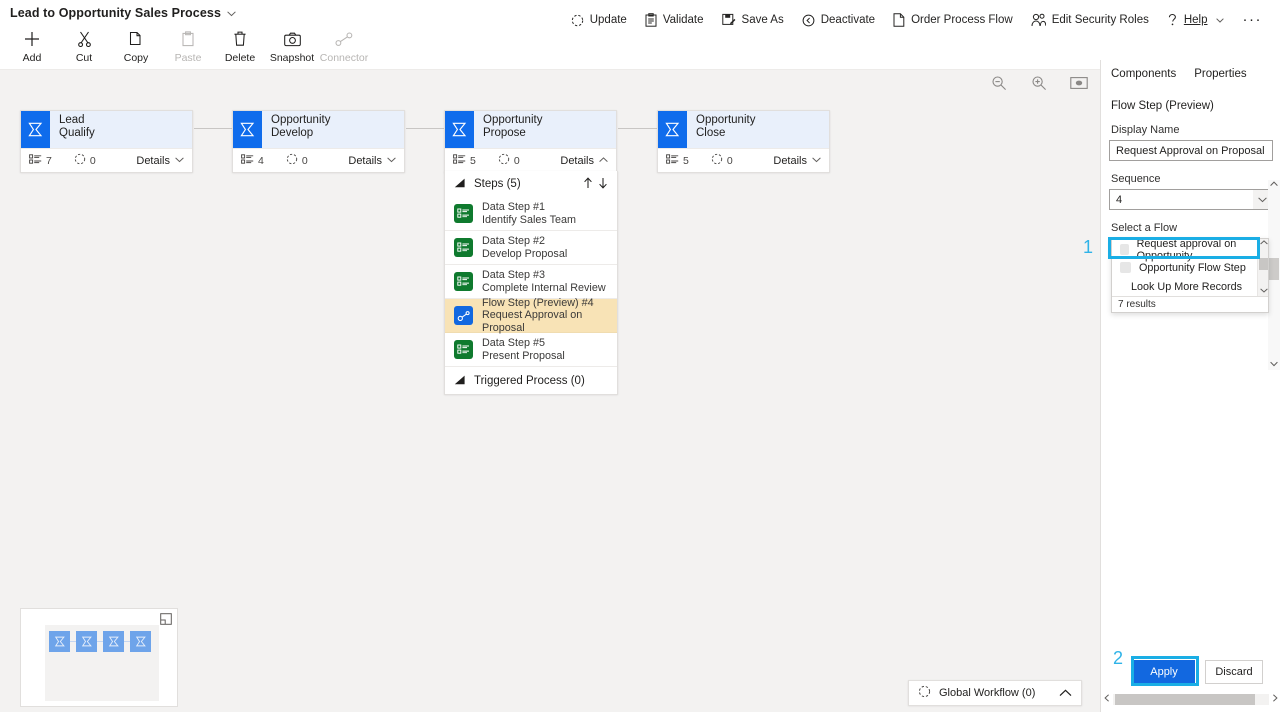 This screenshot has height=712, width=1280. What do you see at coordinates (136, 58) in the screenshot?
I see `copy-button-label: Copy` at bounding box center [136, 58].